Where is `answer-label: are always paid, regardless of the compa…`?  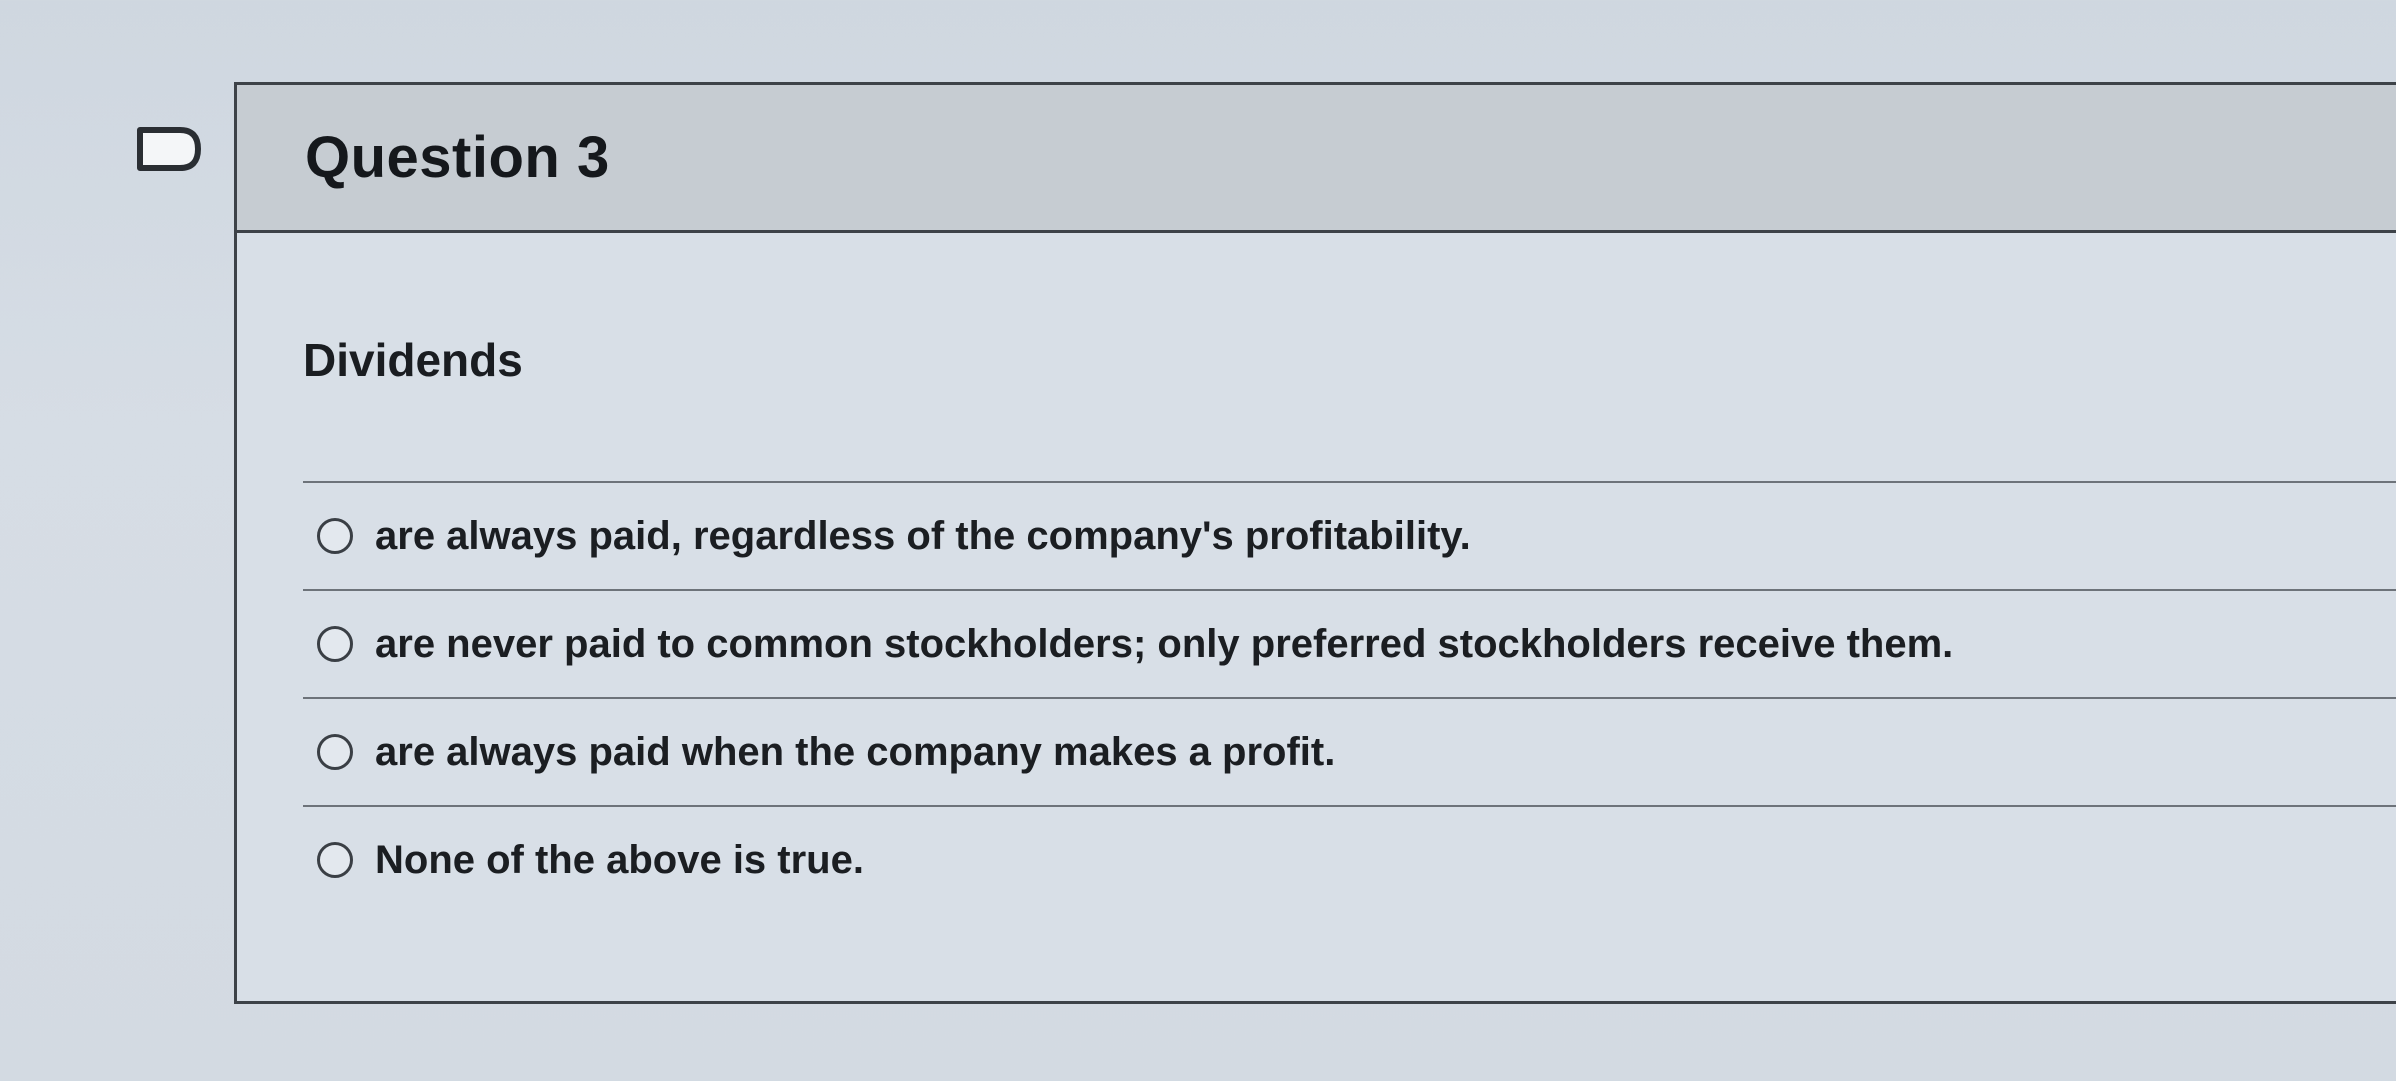
answer-label: are always paid, regardless of the compa… is located at coordinates (923, 535).